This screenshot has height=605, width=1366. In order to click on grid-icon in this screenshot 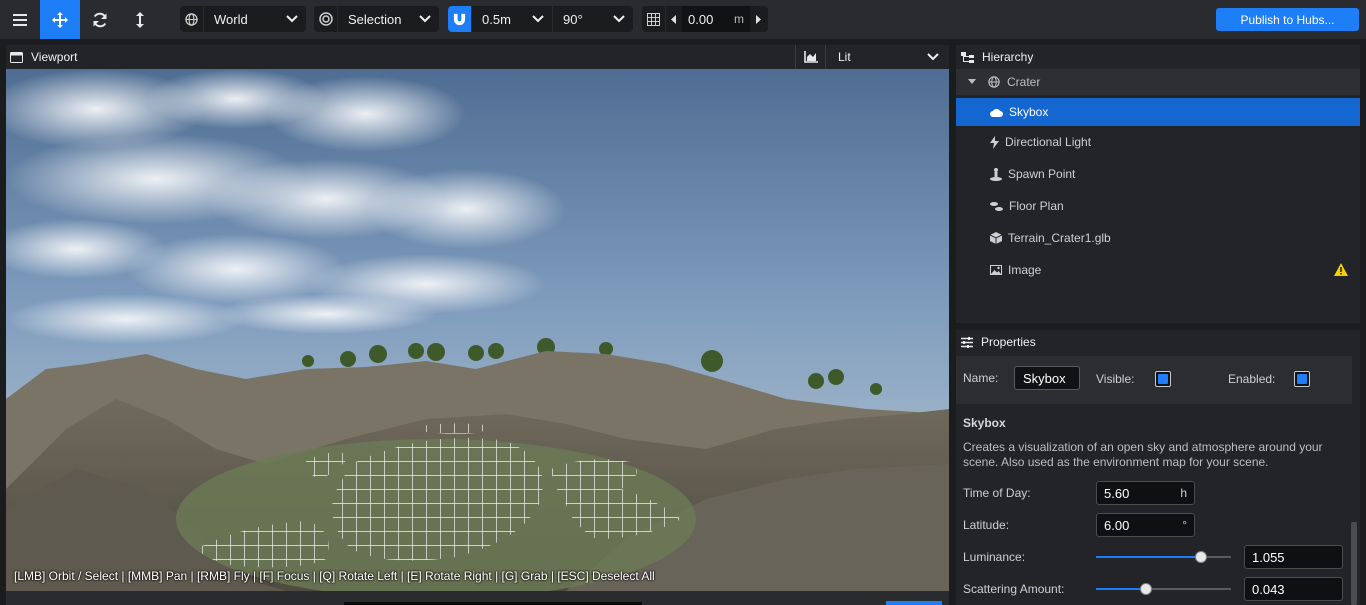, I will do `click(654, 19)`.